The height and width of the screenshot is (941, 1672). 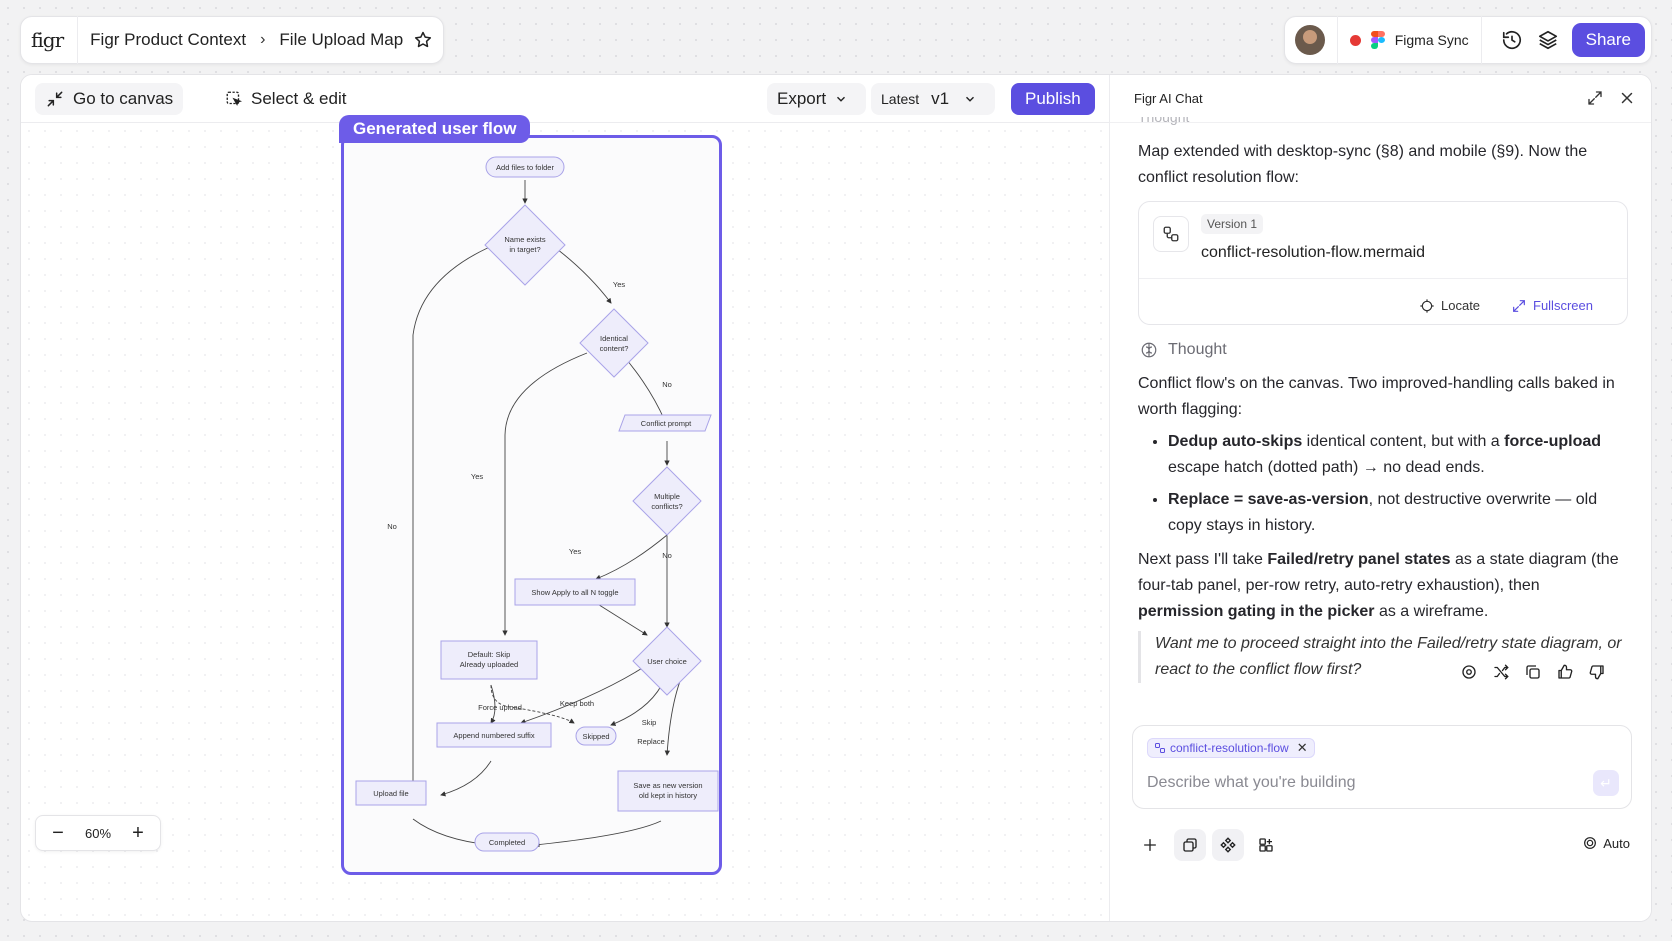 I want to click on layers-icon, so click(x=1548, y=40).